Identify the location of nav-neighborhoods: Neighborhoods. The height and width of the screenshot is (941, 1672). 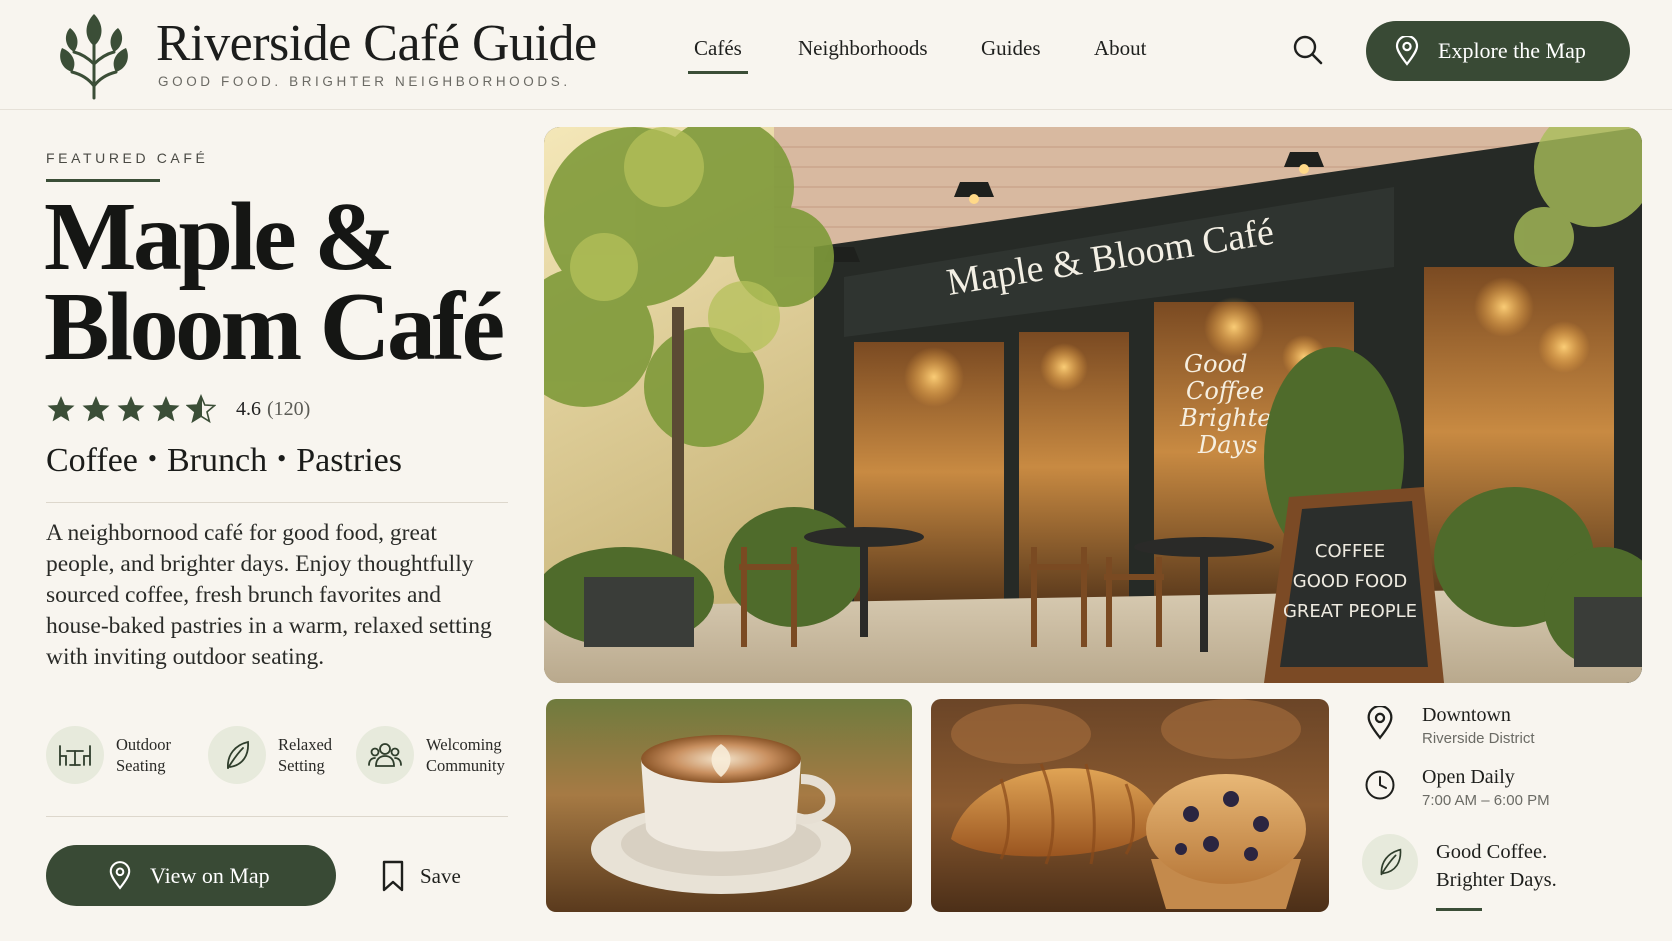
(863, 48).